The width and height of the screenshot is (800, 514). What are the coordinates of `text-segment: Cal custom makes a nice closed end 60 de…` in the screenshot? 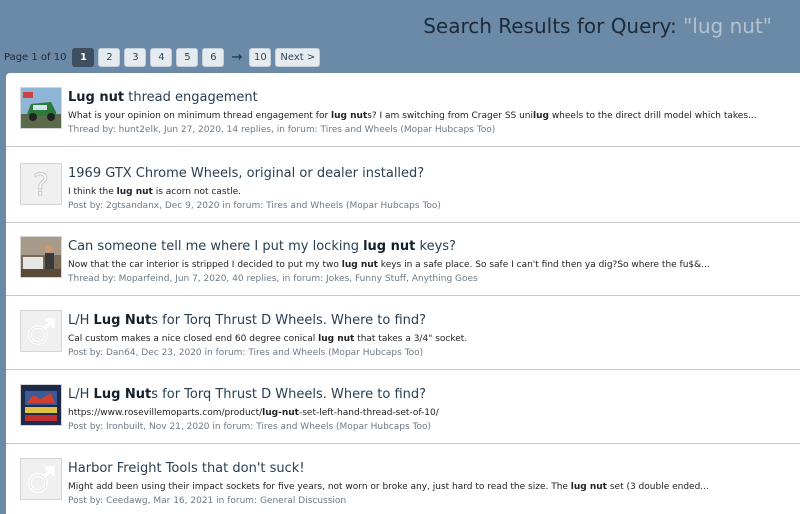 It's located at (193, 339).